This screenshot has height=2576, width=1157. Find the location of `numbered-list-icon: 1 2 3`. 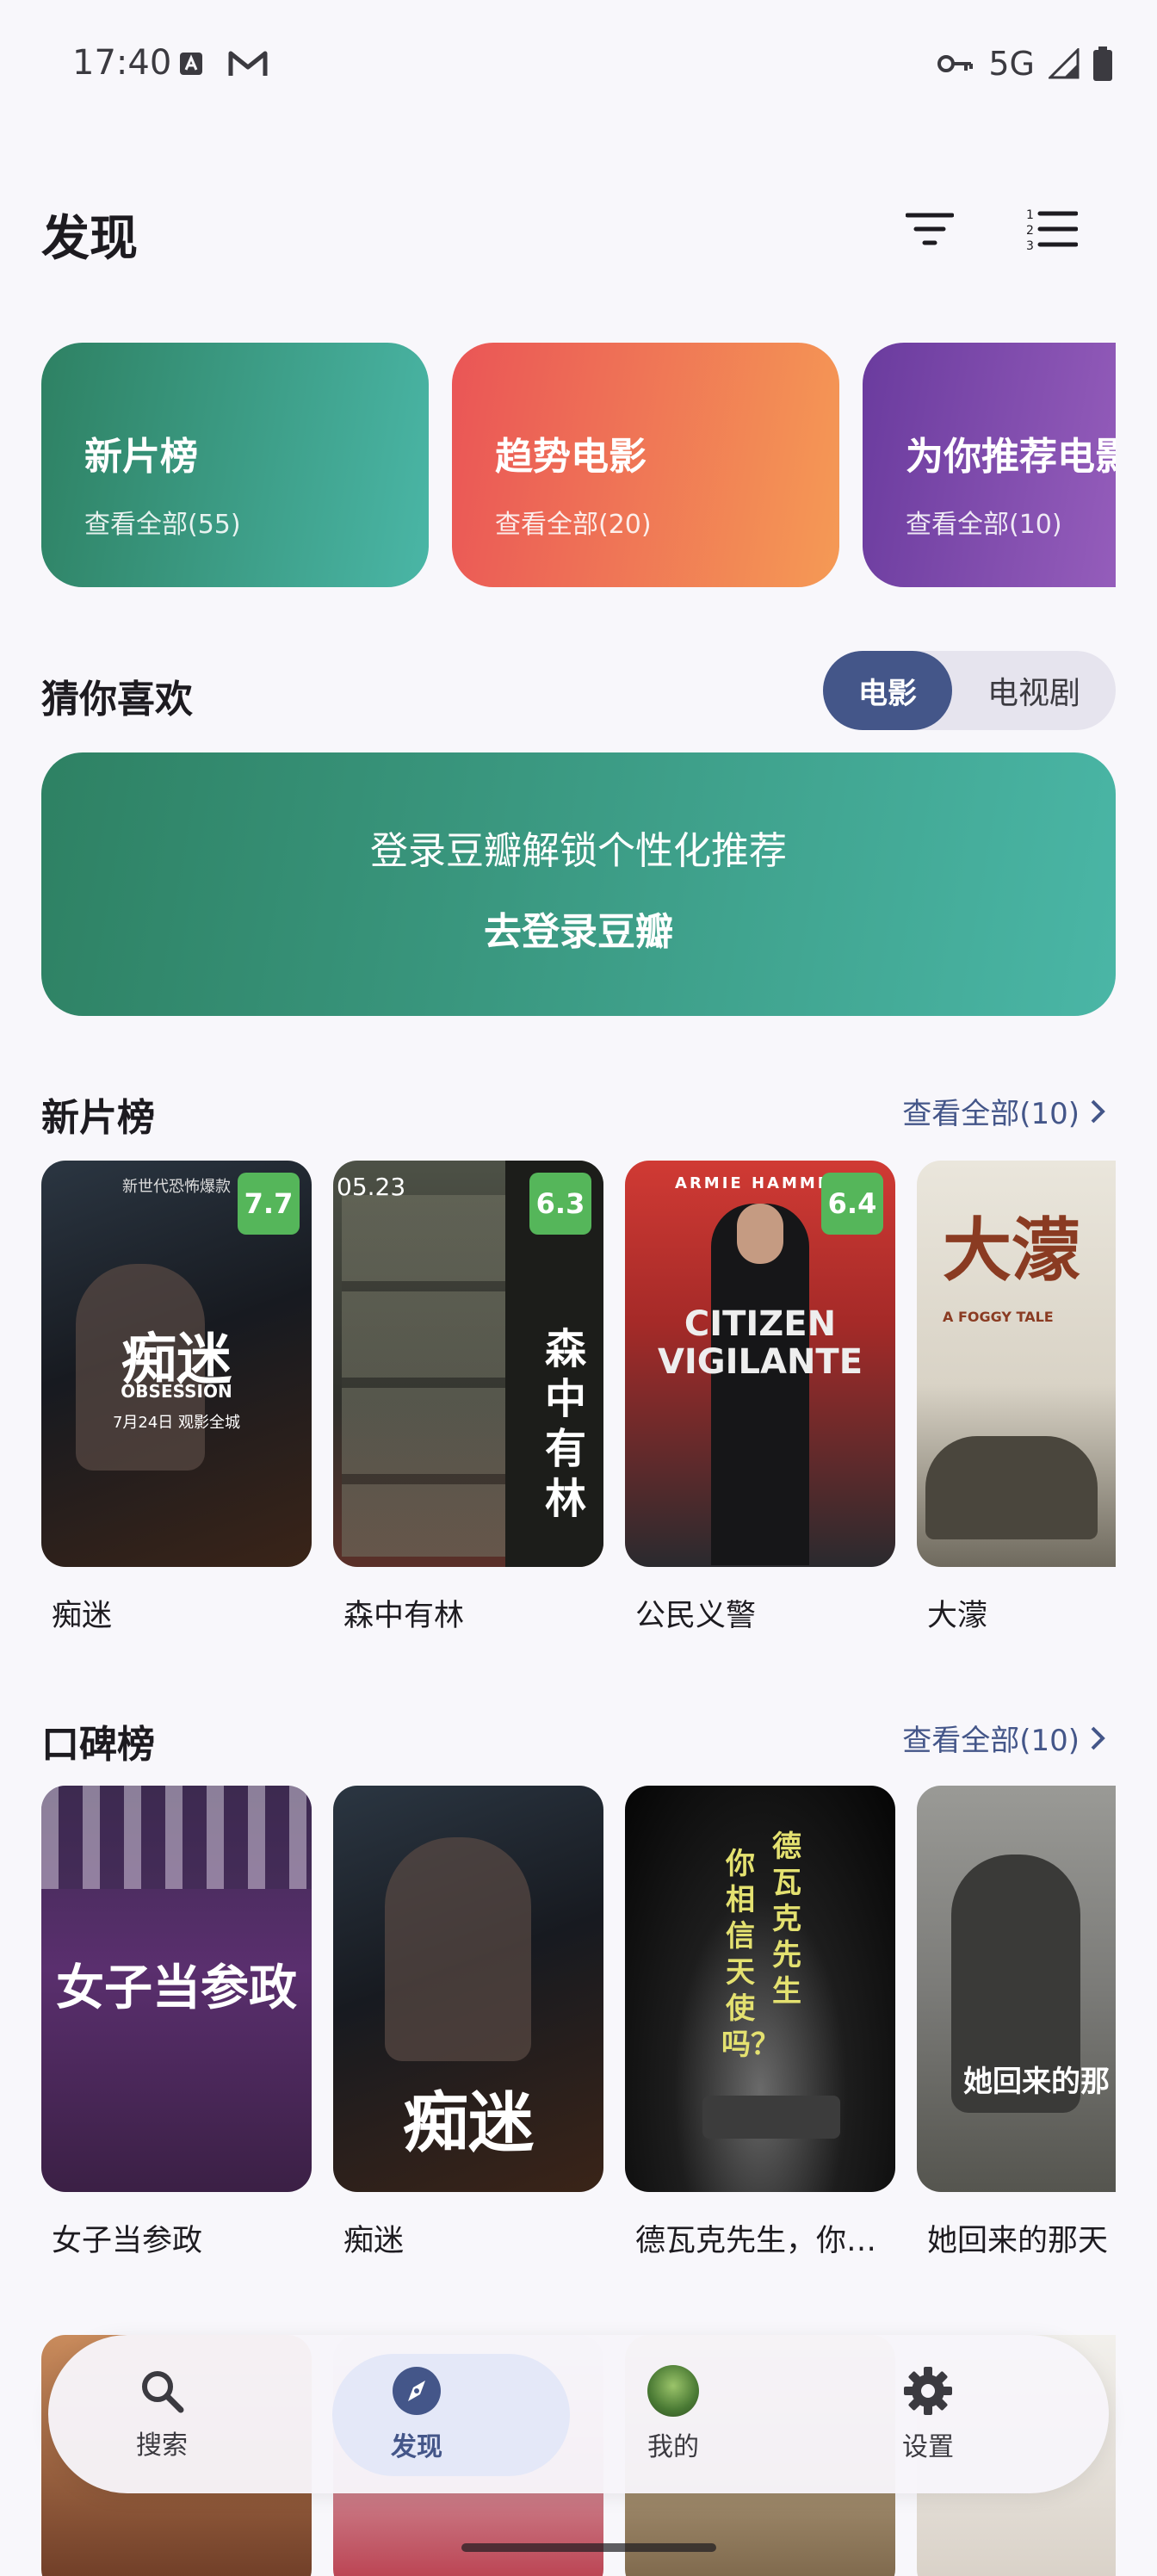

numbered-list-icon: 1 2 3 is located at coordinates (1052, 230).